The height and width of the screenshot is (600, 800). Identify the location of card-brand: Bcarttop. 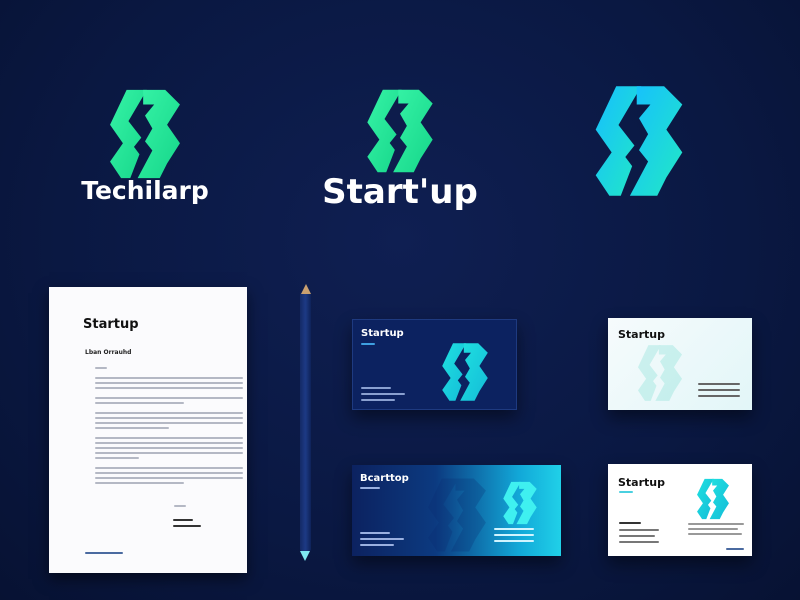
(384, 478).